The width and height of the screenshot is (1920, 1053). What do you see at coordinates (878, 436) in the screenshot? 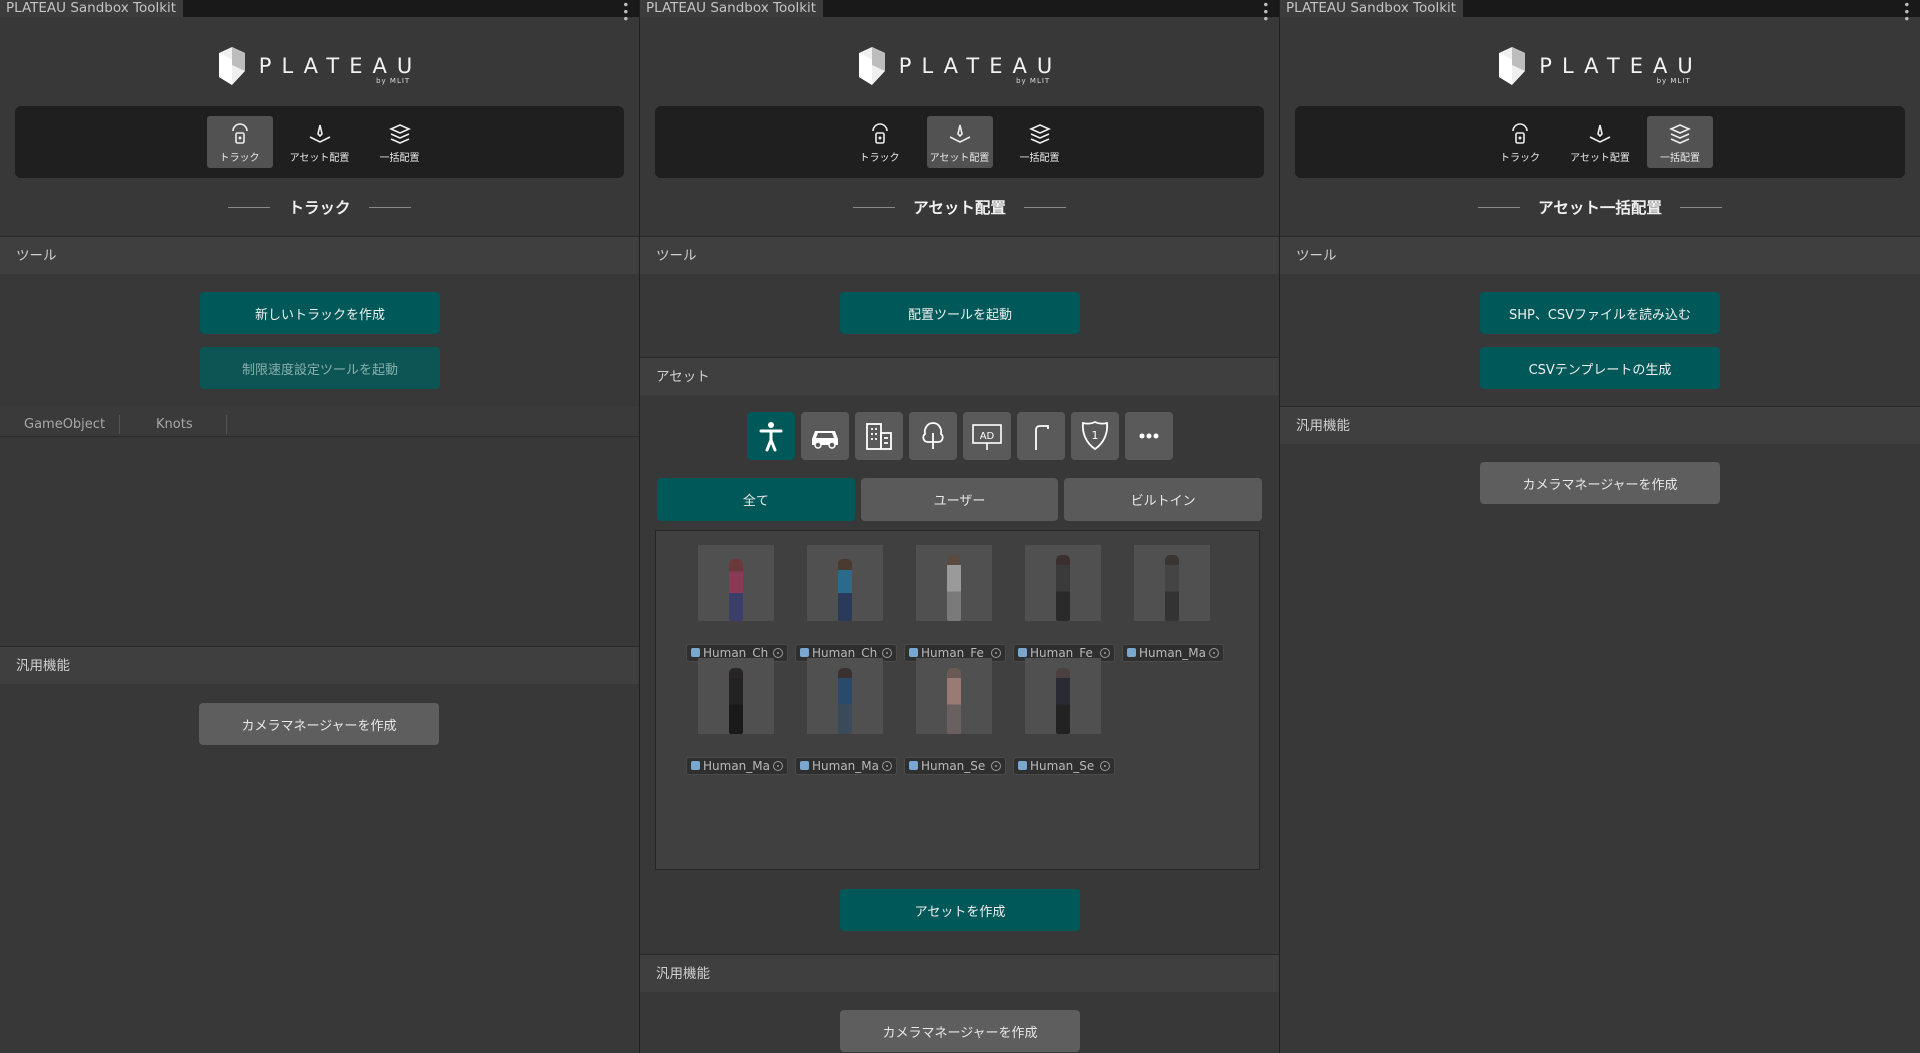
I see `category-building` at bounding box center [878, 436].